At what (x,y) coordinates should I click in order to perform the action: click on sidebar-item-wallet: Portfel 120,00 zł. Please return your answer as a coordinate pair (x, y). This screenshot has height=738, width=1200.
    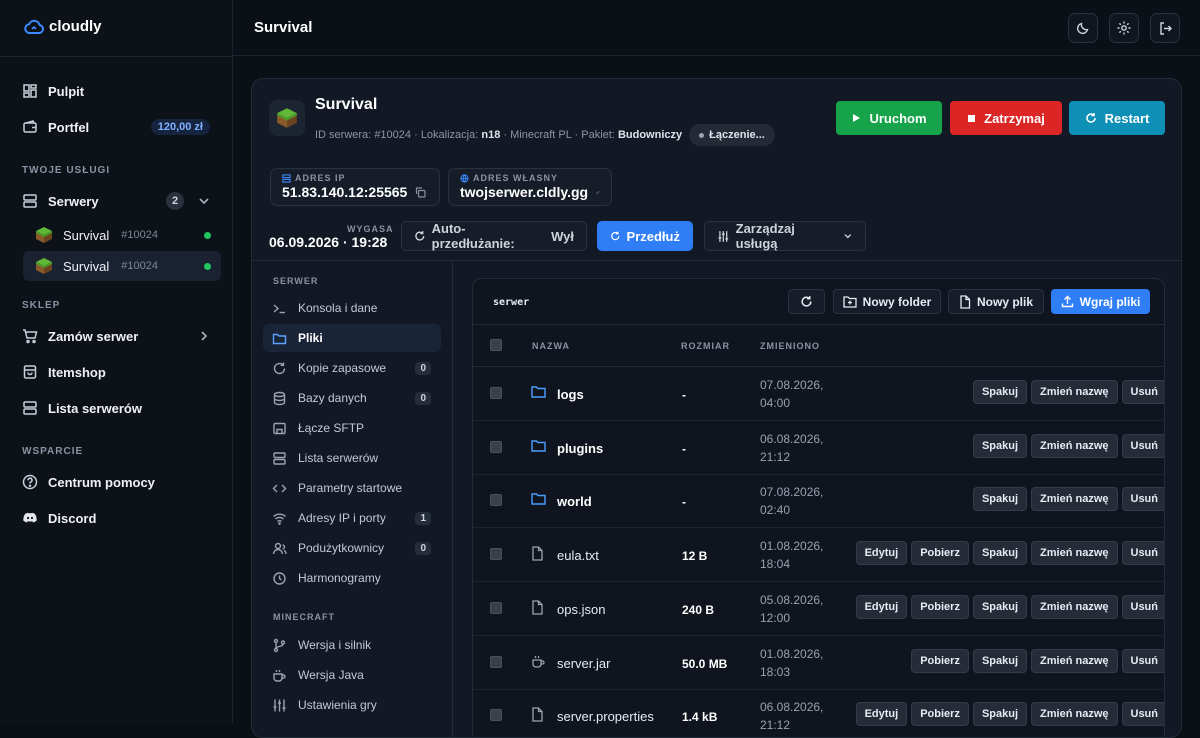
    Looking at the image, I should click on (117, 127).